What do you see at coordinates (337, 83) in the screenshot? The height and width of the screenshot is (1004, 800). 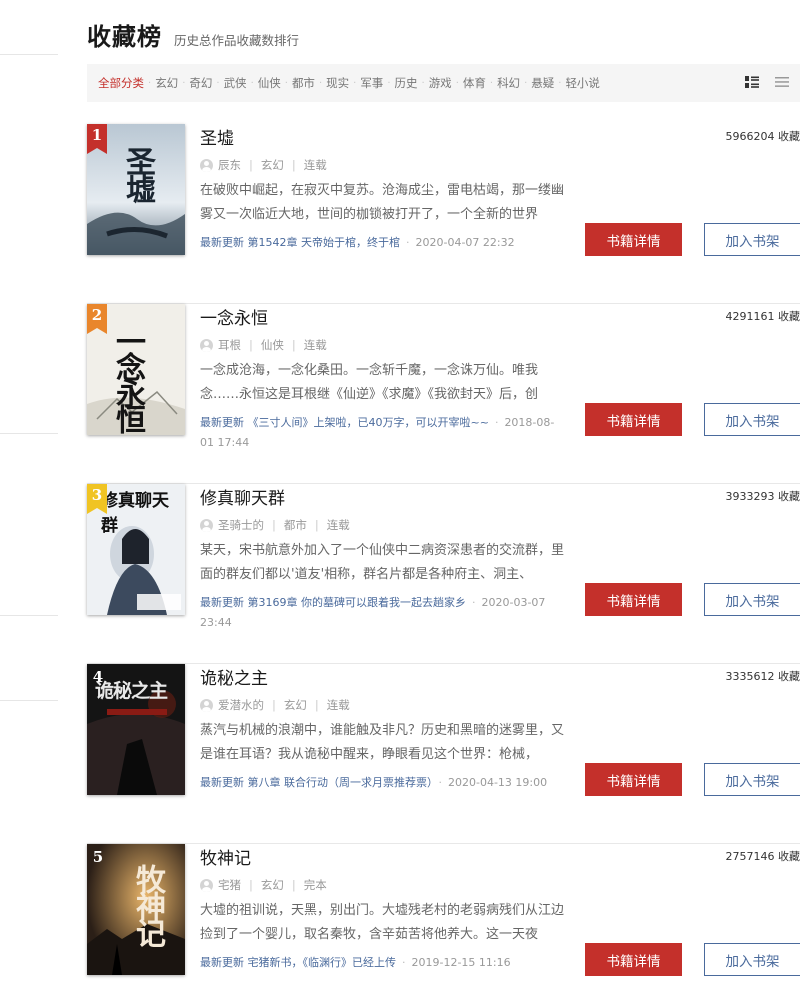 I see `filter-category: 现实` at bounding box center [337, 83].